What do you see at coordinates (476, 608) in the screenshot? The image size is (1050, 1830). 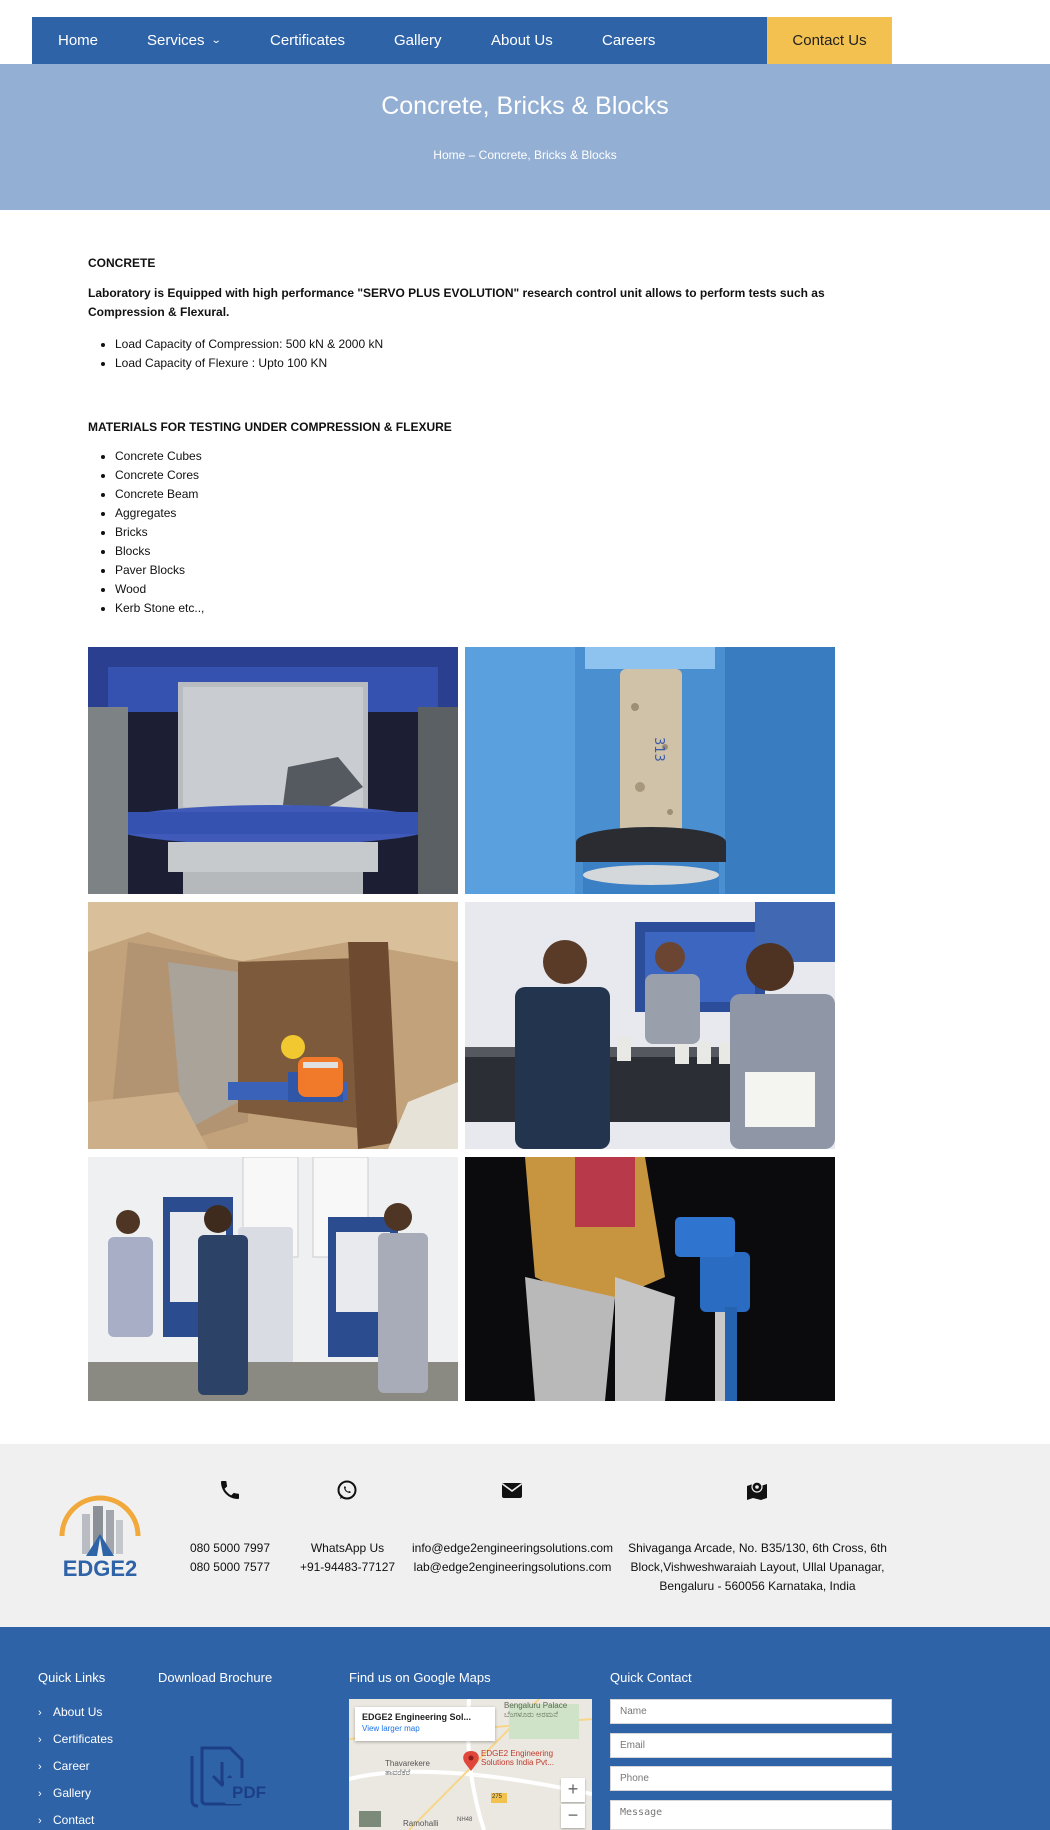 I see `list-item: Kerb Stone etc..,` at bounding box center [476, 608].